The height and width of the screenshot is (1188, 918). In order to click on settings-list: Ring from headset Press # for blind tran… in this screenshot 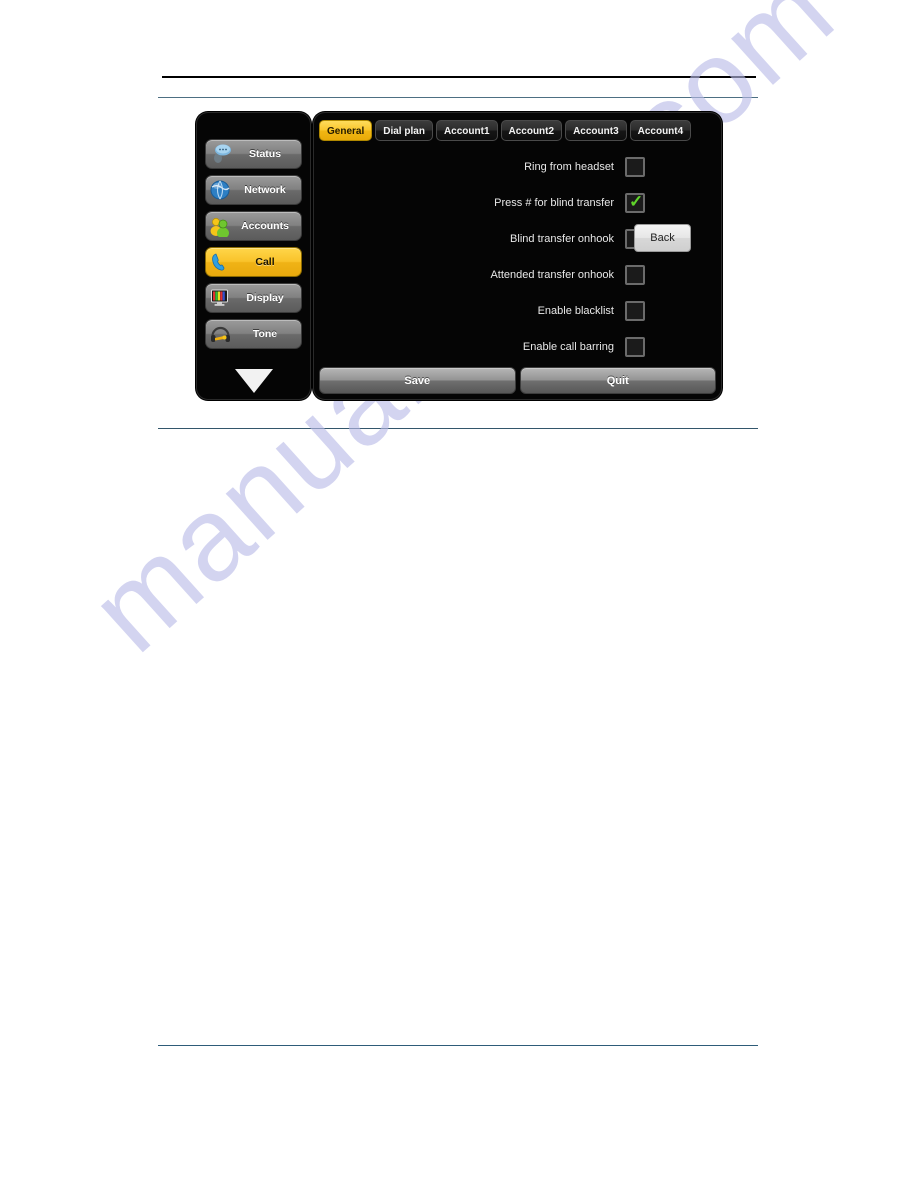, I will do `click(517, 257)`.